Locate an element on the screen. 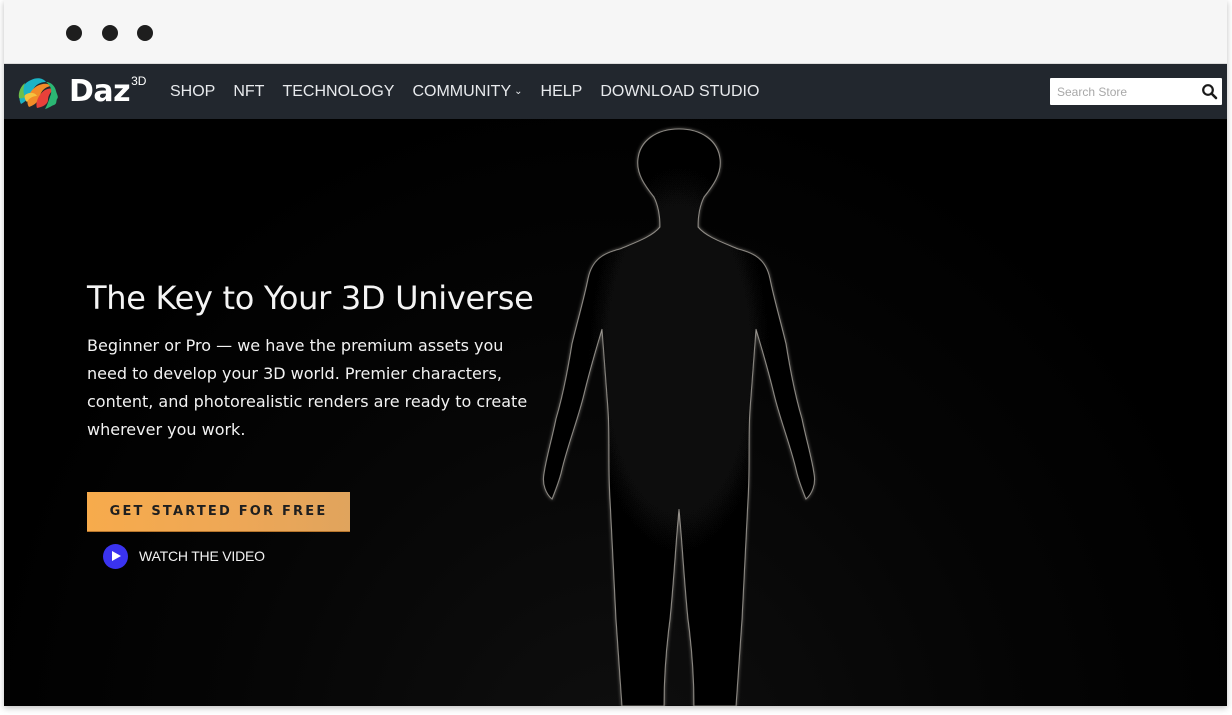 The image size is (1232, 715). watch-video-link: WATCH THE VIDEO is located at coordinates (184, 556).